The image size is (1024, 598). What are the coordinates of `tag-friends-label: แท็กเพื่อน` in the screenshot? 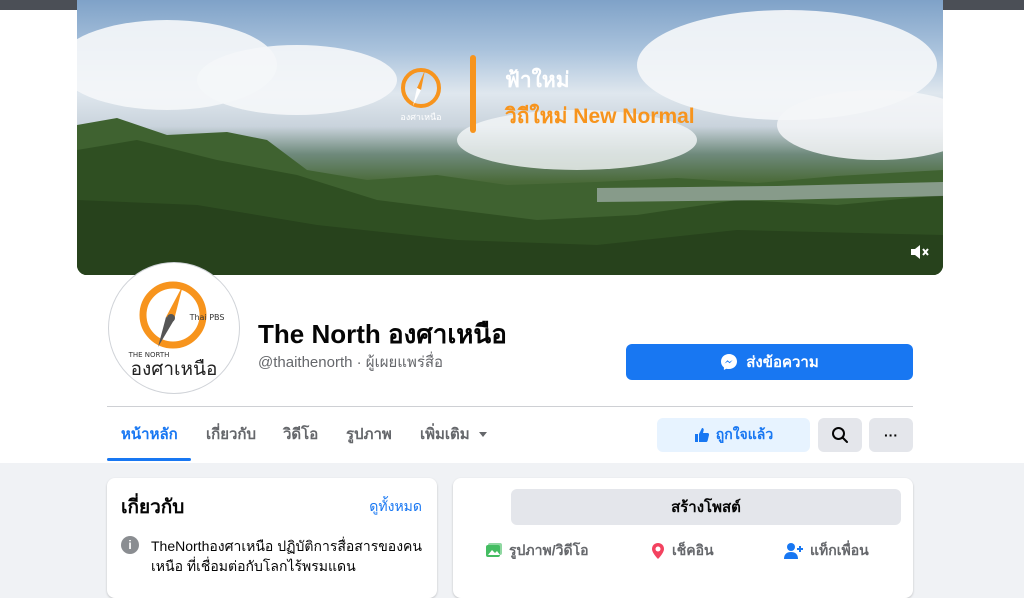 It's located at (839, 550).